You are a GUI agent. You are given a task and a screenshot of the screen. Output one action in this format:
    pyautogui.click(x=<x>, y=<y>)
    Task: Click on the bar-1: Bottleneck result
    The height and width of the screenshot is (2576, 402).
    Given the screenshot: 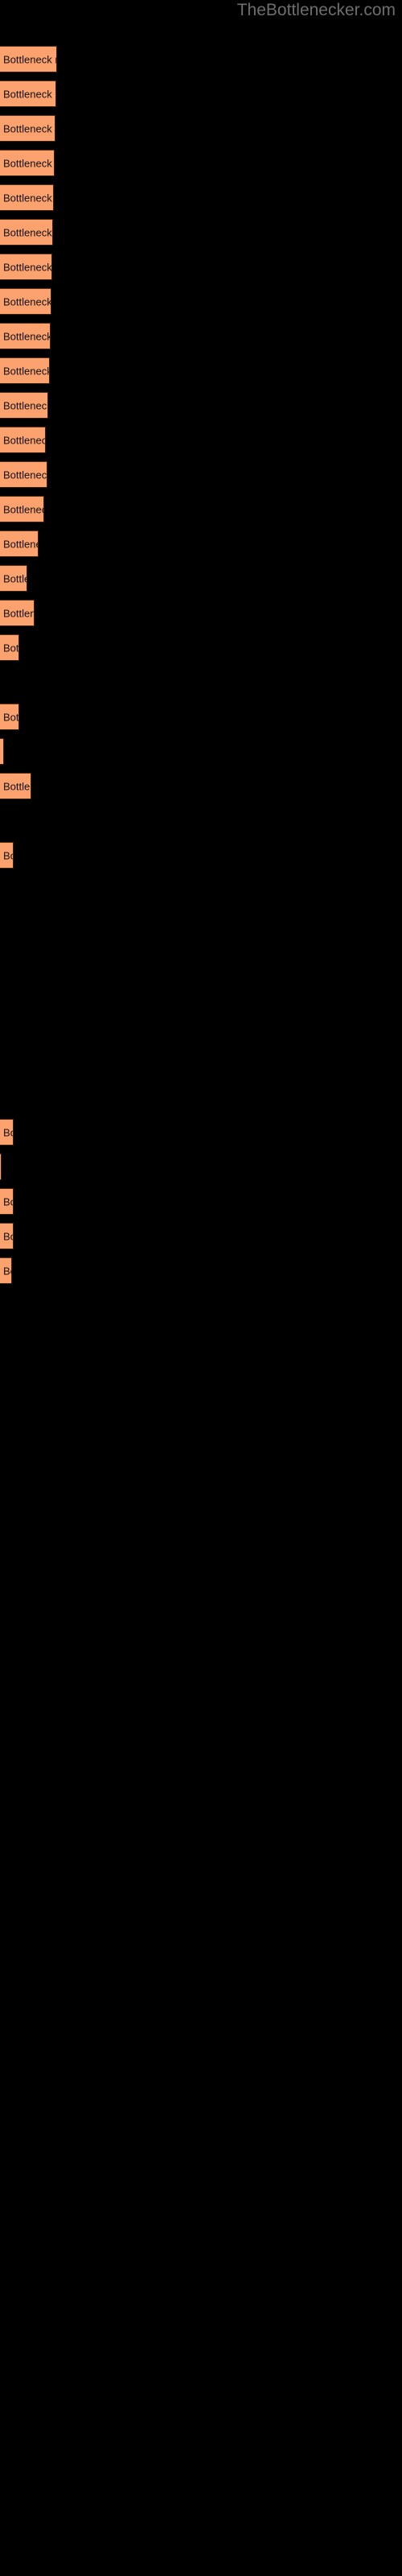 What is the action you would take?
    pyautogui.click(x=28, y=59)
    